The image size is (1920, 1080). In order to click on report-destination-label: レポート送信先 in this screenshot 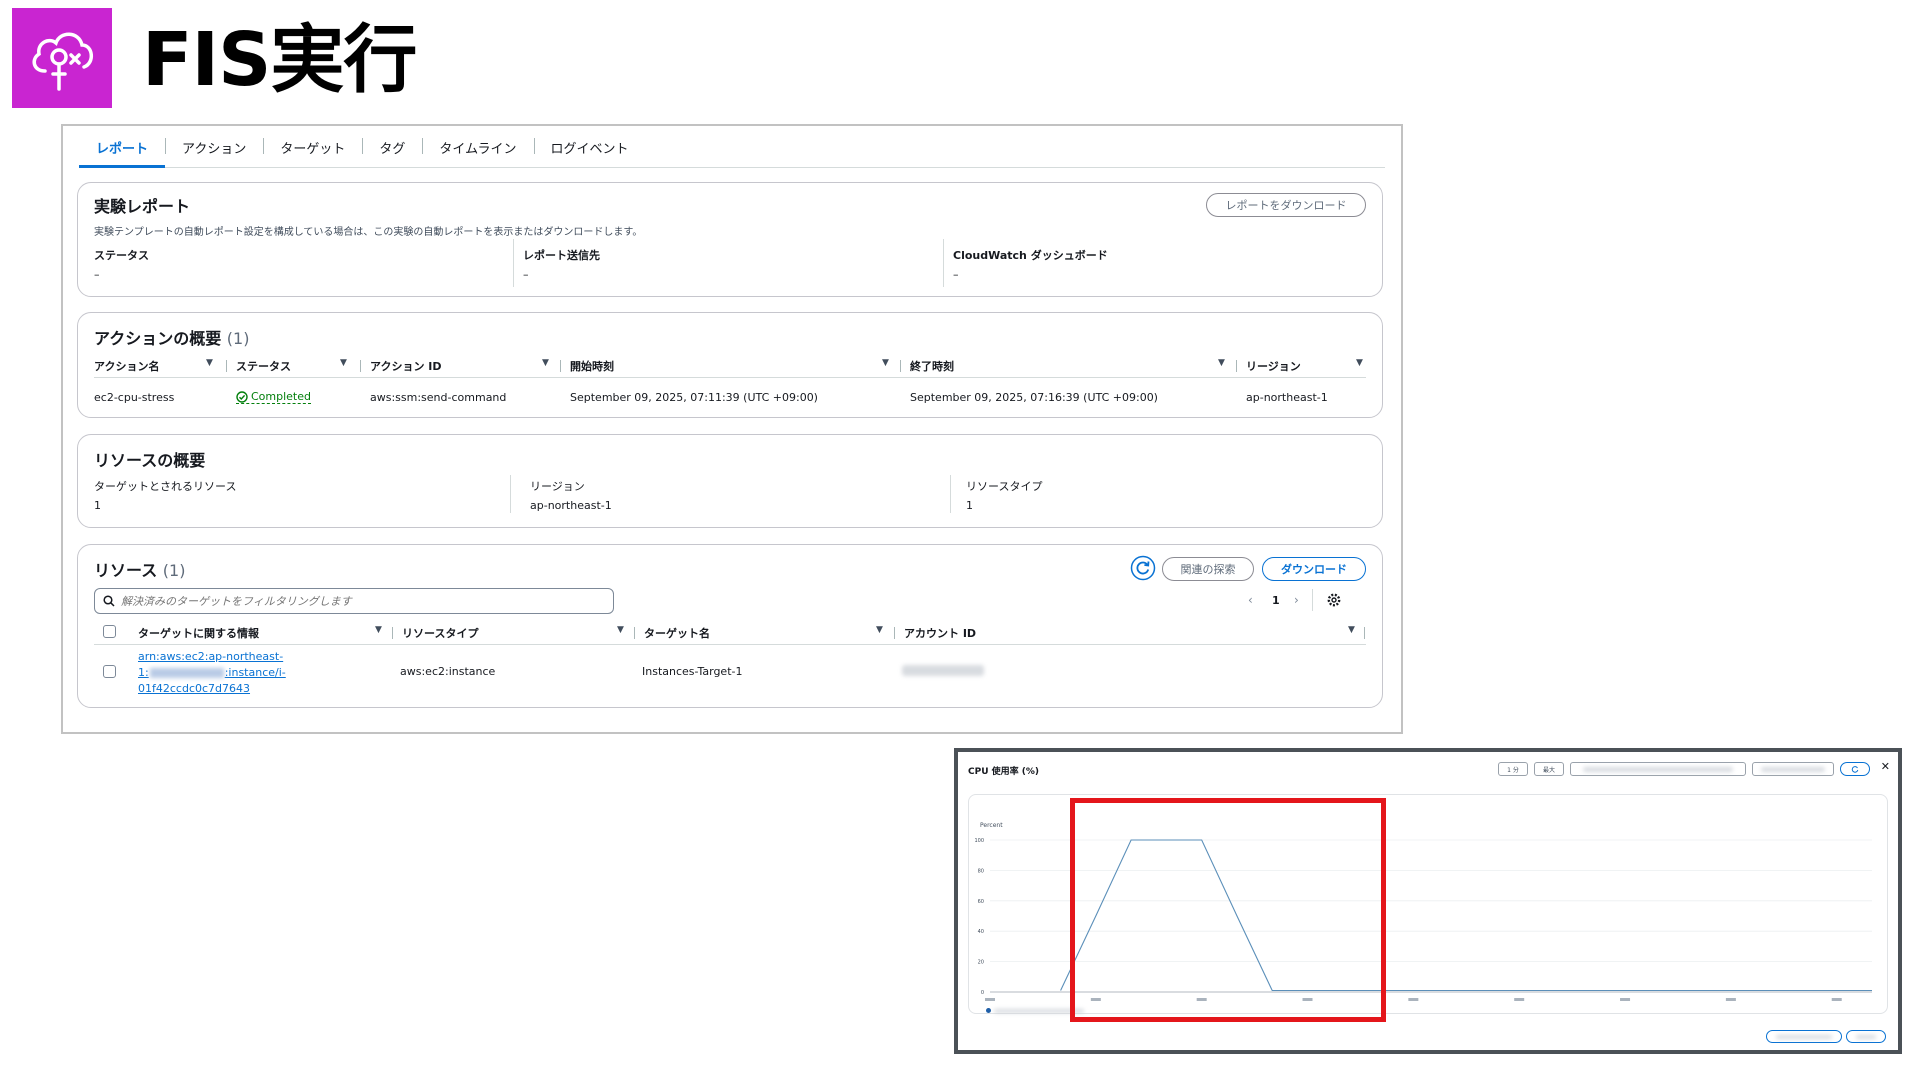, I will do `click(561, 255)`.